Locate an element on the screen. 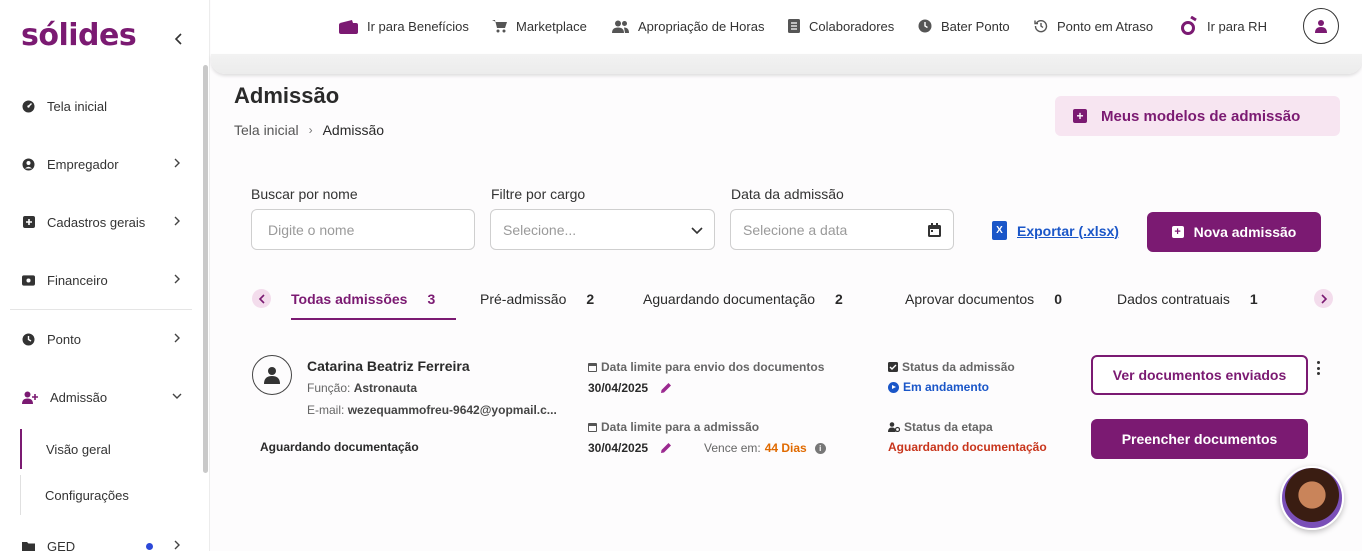  nav-ponto-em-atraso: Ponto em Atraso is located at coordinates (1093, 26).